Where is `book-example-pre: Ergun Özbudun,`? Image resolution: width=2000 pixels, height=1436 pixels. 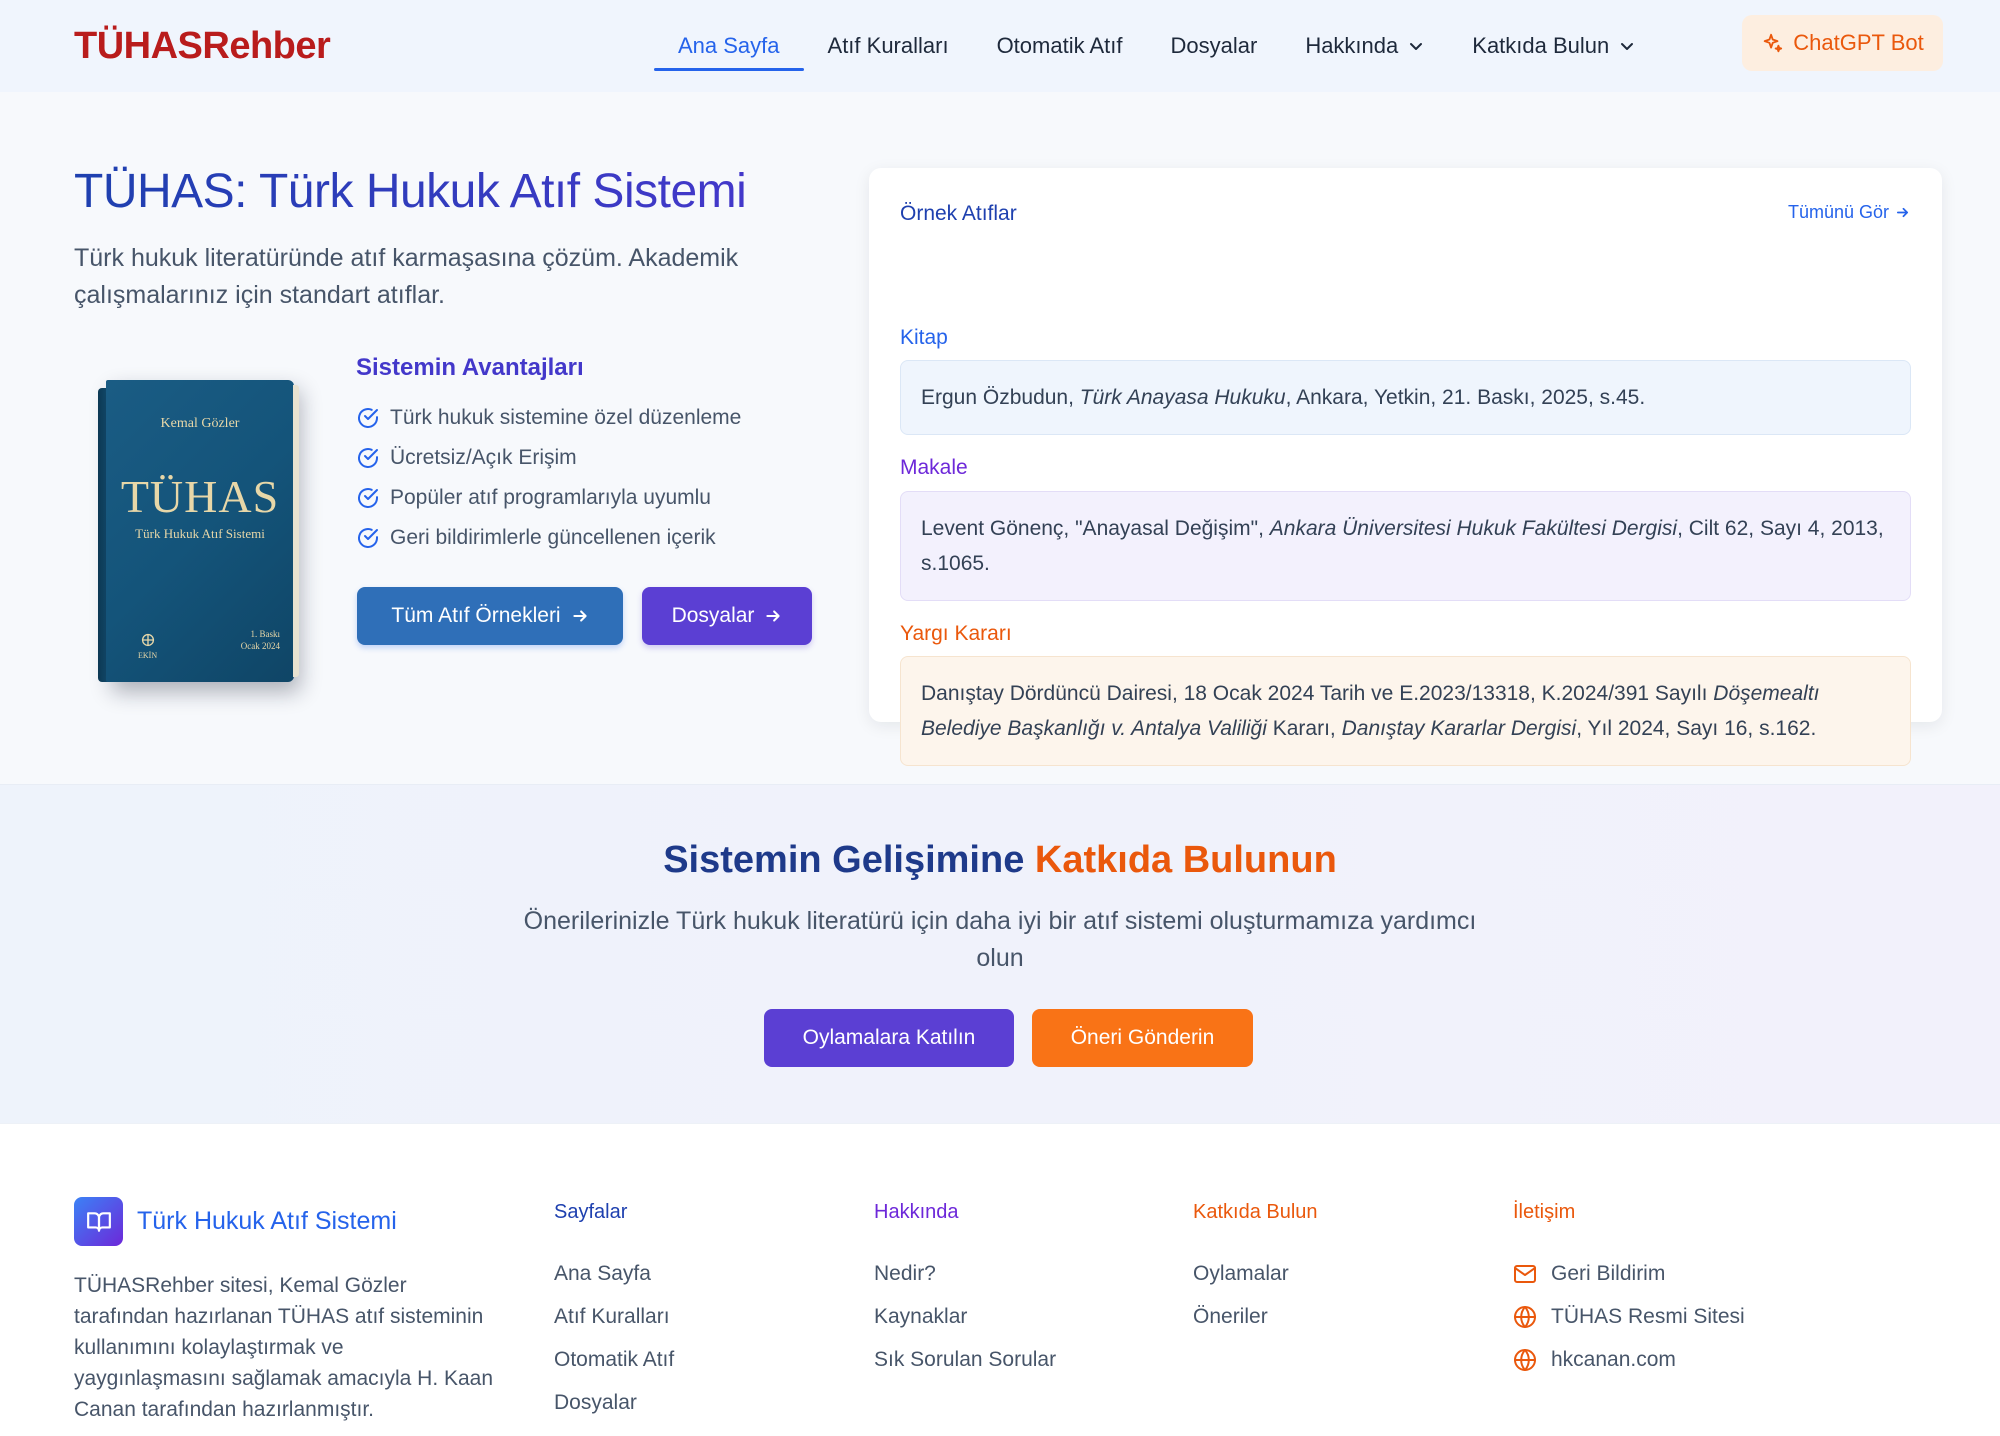 book-example-pre: Ergun Özbudun, is located at coordinates (1000, 397).